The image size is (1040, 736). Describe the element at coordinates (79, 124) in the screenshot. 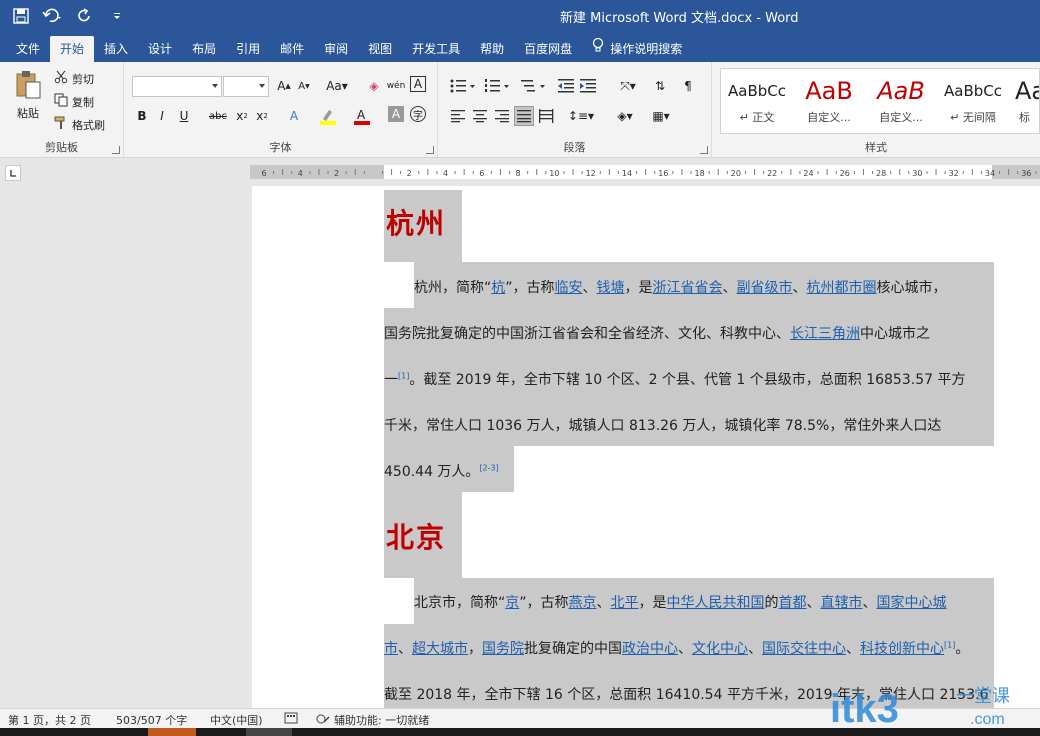

I see `format-painter-button: 格式刷` at that location.